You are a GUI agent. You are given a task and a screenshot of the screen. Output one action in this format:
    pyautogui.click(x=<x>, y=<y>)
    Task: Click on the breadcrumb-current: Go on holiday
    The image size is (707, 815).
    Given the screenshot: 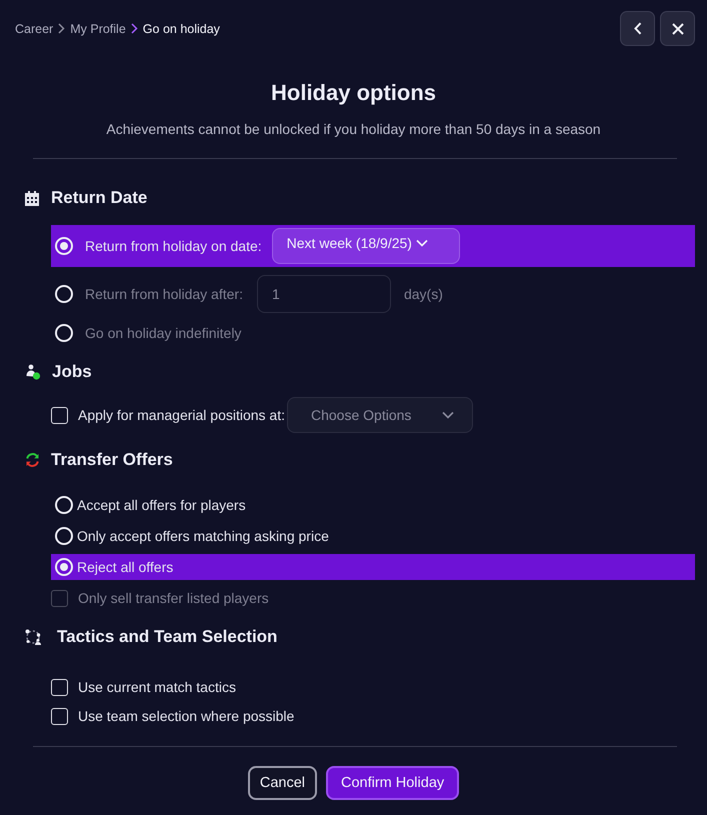 What is the action you would take?
    pyautogui.click(x=181, y=28)
    